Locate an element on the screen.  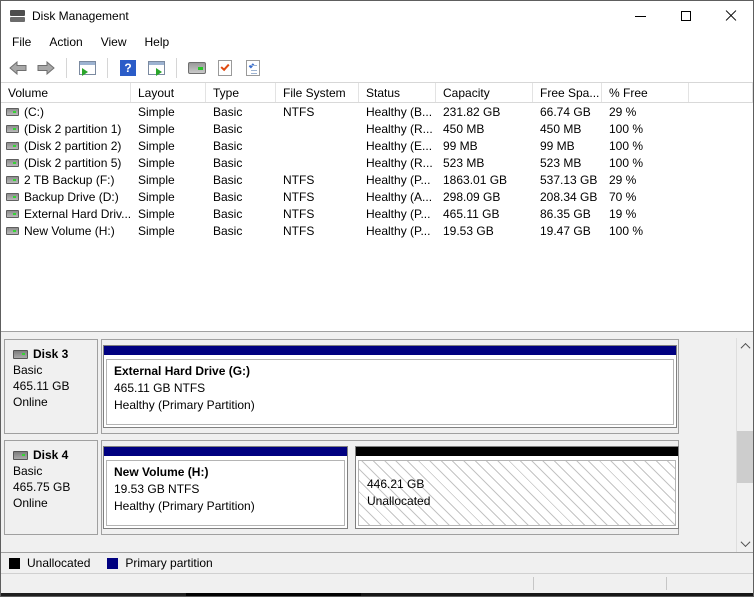
legend-primary-partition-label: Primary partition is located at coordinates (169, 563).